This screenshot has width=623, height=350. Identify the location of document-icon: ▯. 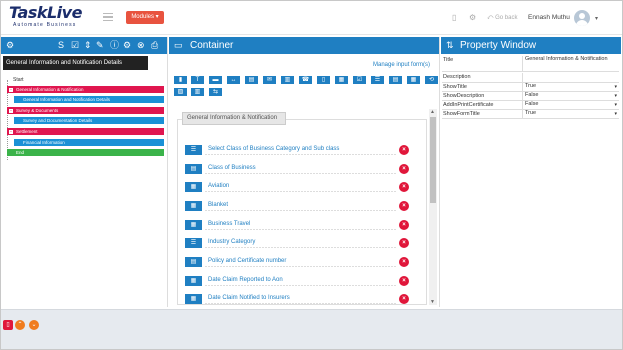
(454, 18).